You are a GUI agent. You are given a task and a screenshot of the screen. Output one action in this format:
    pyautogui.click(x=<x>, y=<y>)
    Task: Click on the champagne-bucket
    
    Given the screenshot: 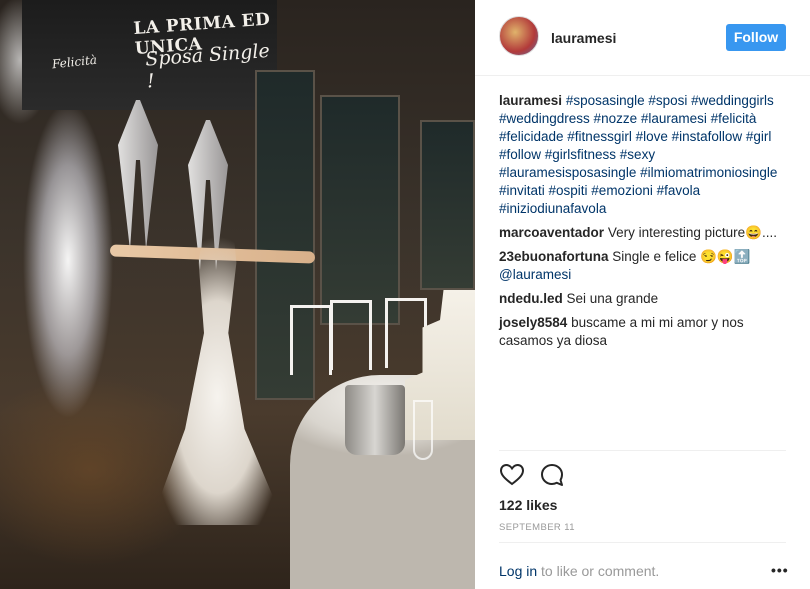 What is the action you would take?
    pyautogui.click(x=375, y=420)
    